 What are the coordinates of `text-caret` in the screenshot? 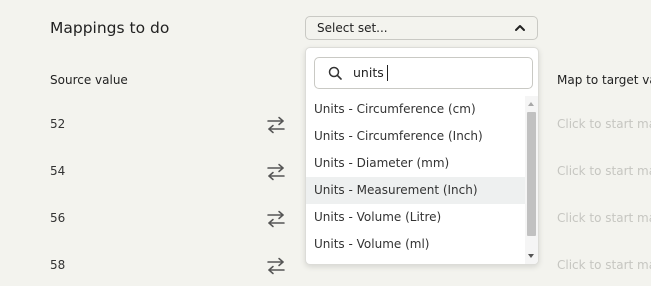 It's located at (387, 73).